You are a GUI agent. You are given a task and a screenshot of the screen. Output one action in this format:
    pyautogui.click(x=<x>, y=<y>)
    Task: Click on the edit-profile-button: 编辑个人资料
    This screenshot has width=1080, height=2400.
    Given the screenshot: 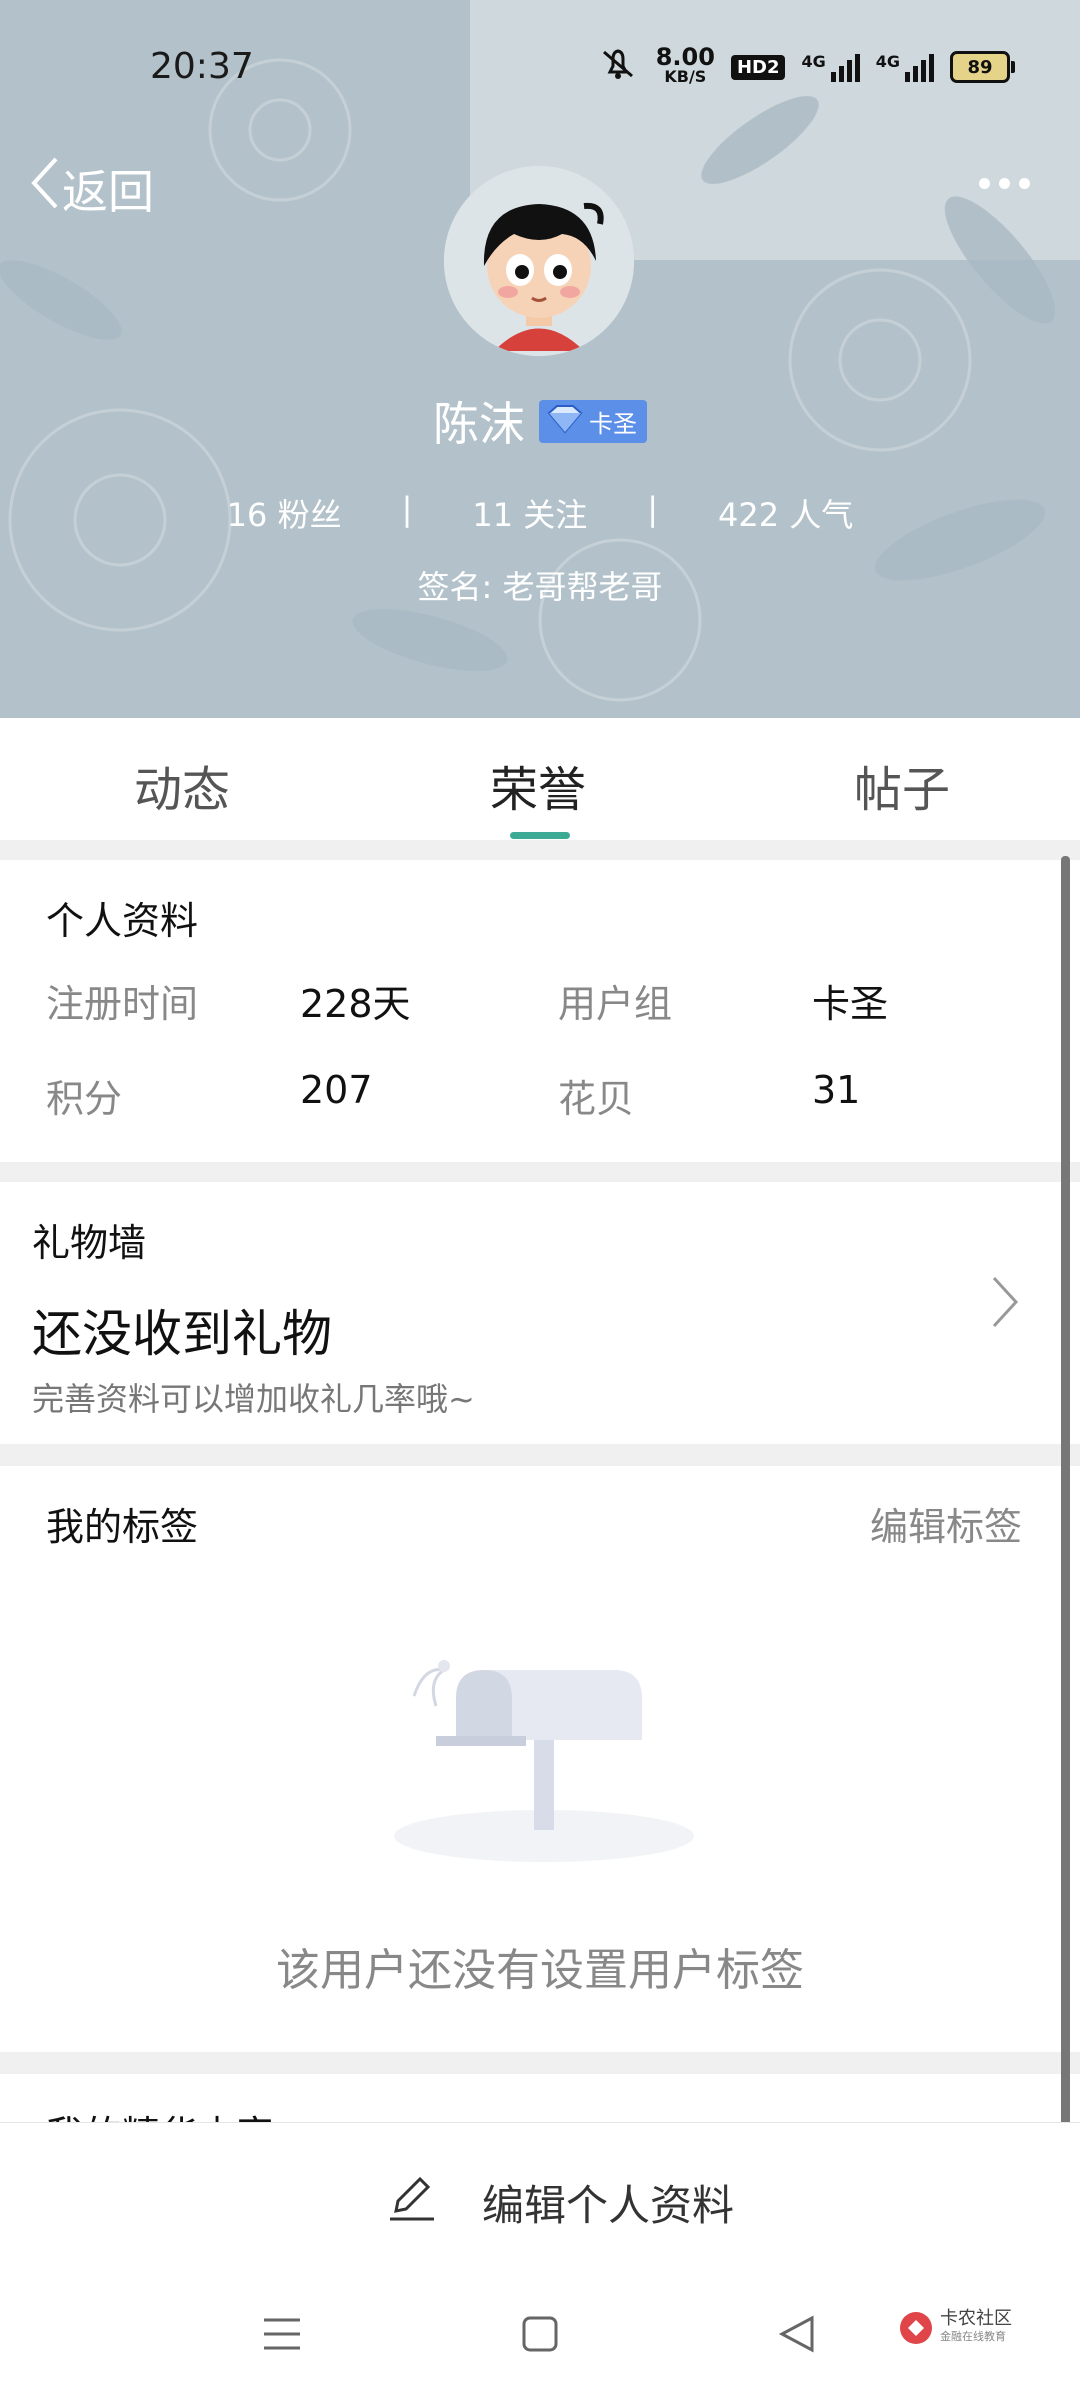 What is the action you would take?
    pyautogui.click(x=560, y=2202)
    